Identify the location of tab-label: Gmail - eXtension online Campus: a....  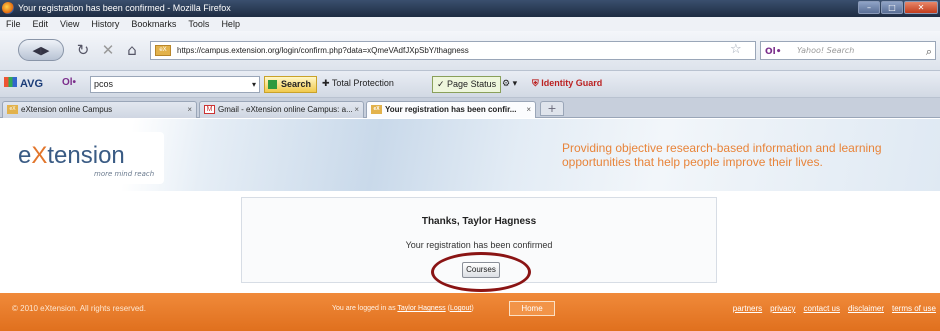
(285, 109).